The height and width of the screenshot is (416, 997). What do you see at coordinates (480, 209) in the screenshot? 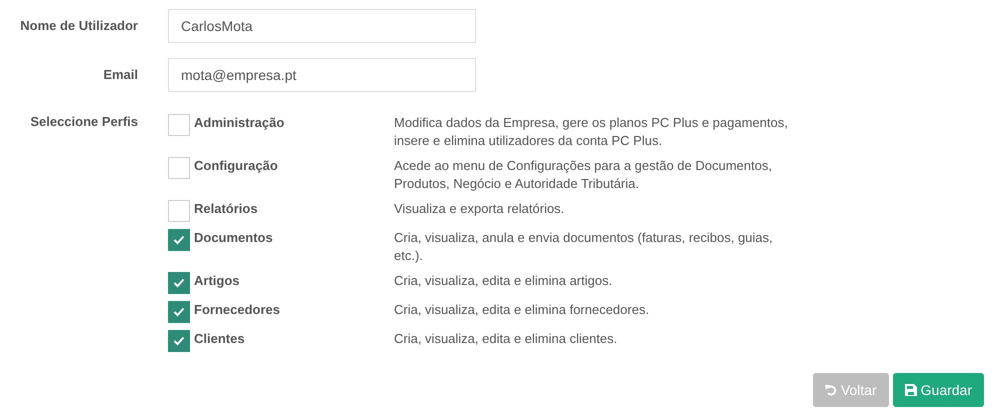
I see `profile-description: Visualiza e exporta relatórios.` at bounding box center [480, 209].